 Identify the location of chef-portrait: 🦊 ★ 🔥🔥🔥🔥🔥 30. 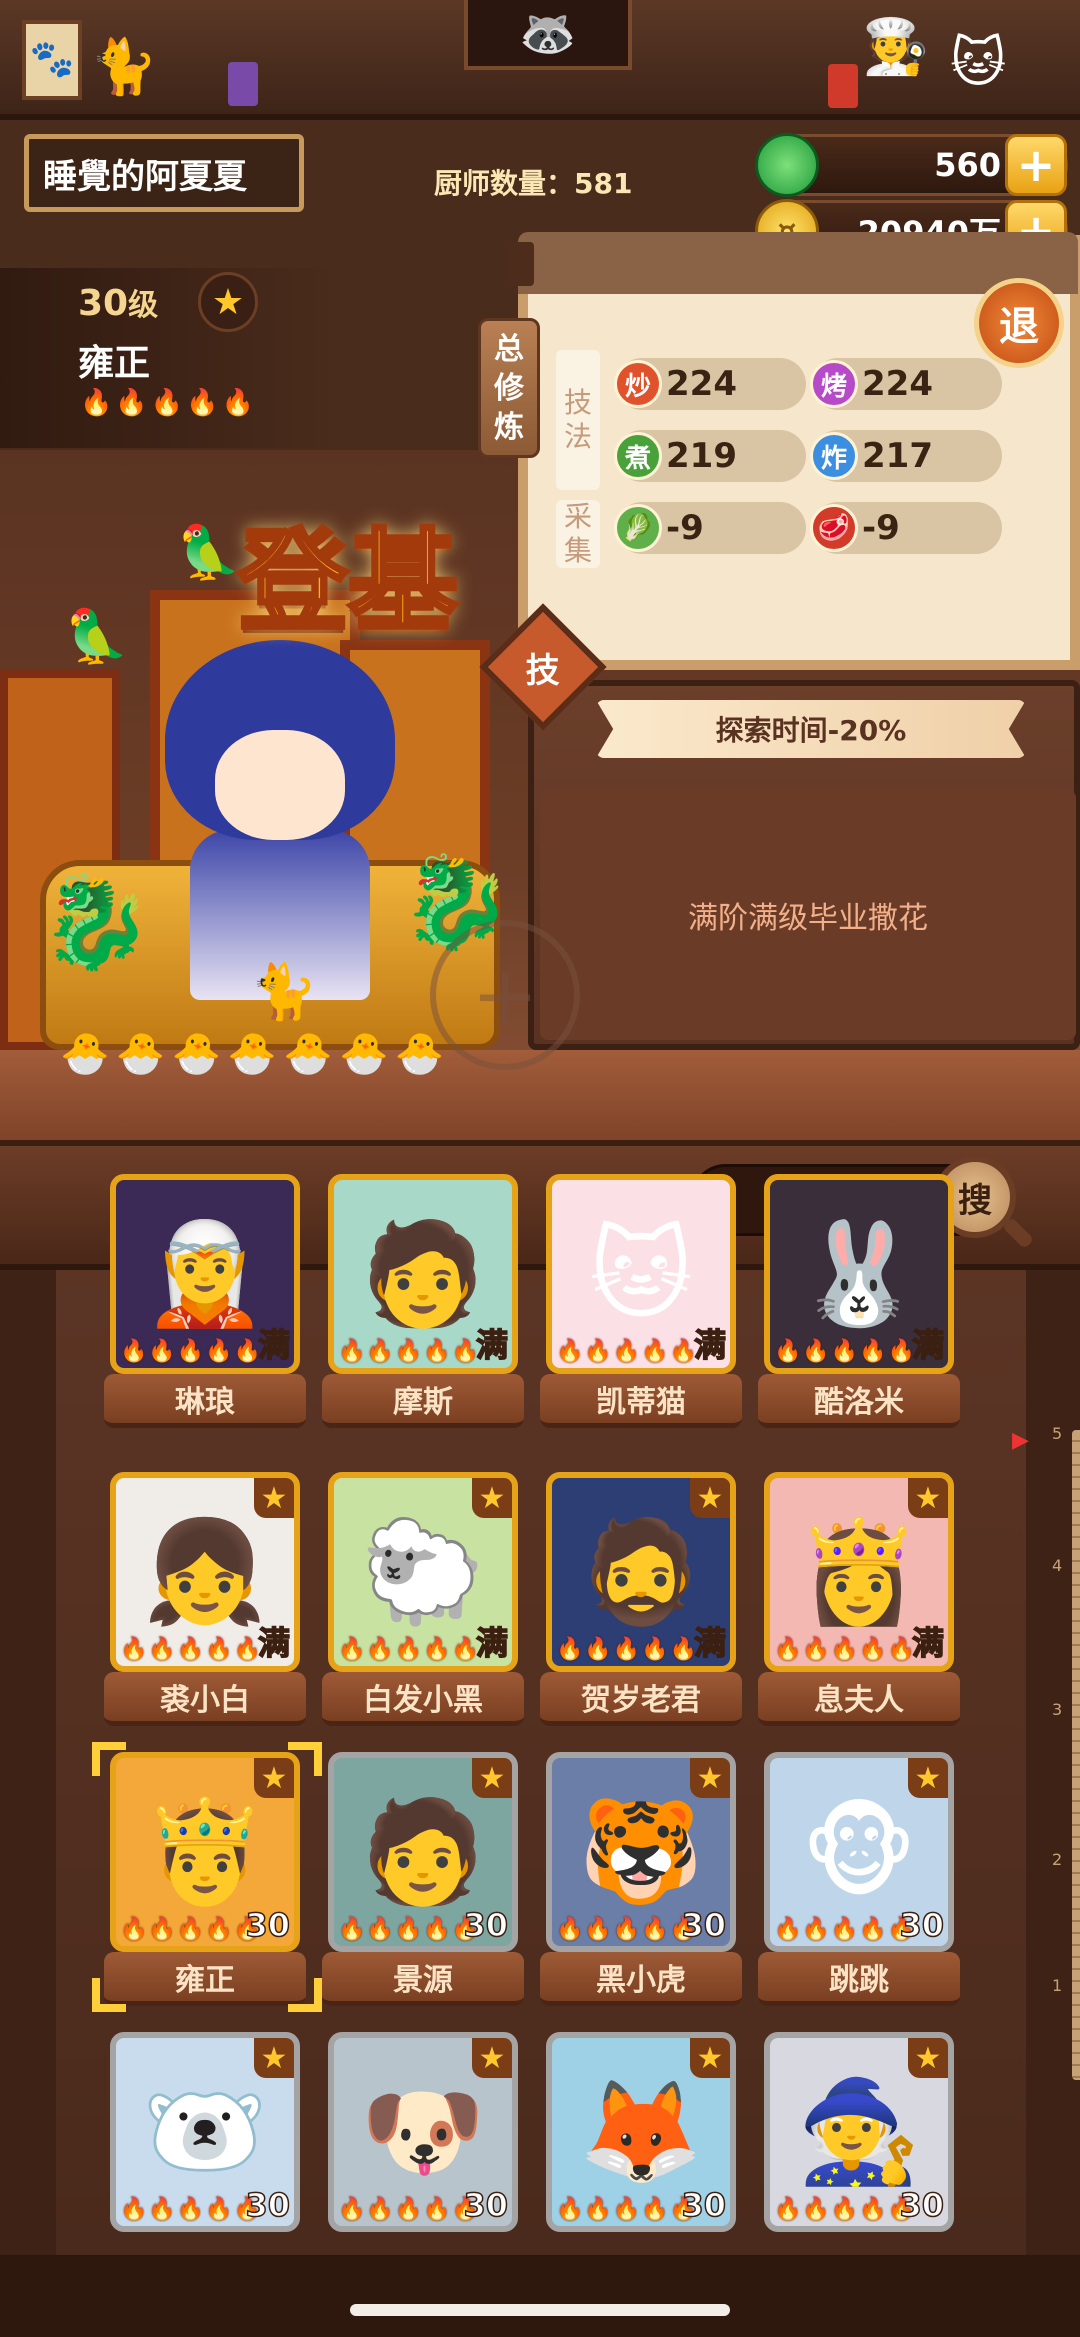
(641, 2132).